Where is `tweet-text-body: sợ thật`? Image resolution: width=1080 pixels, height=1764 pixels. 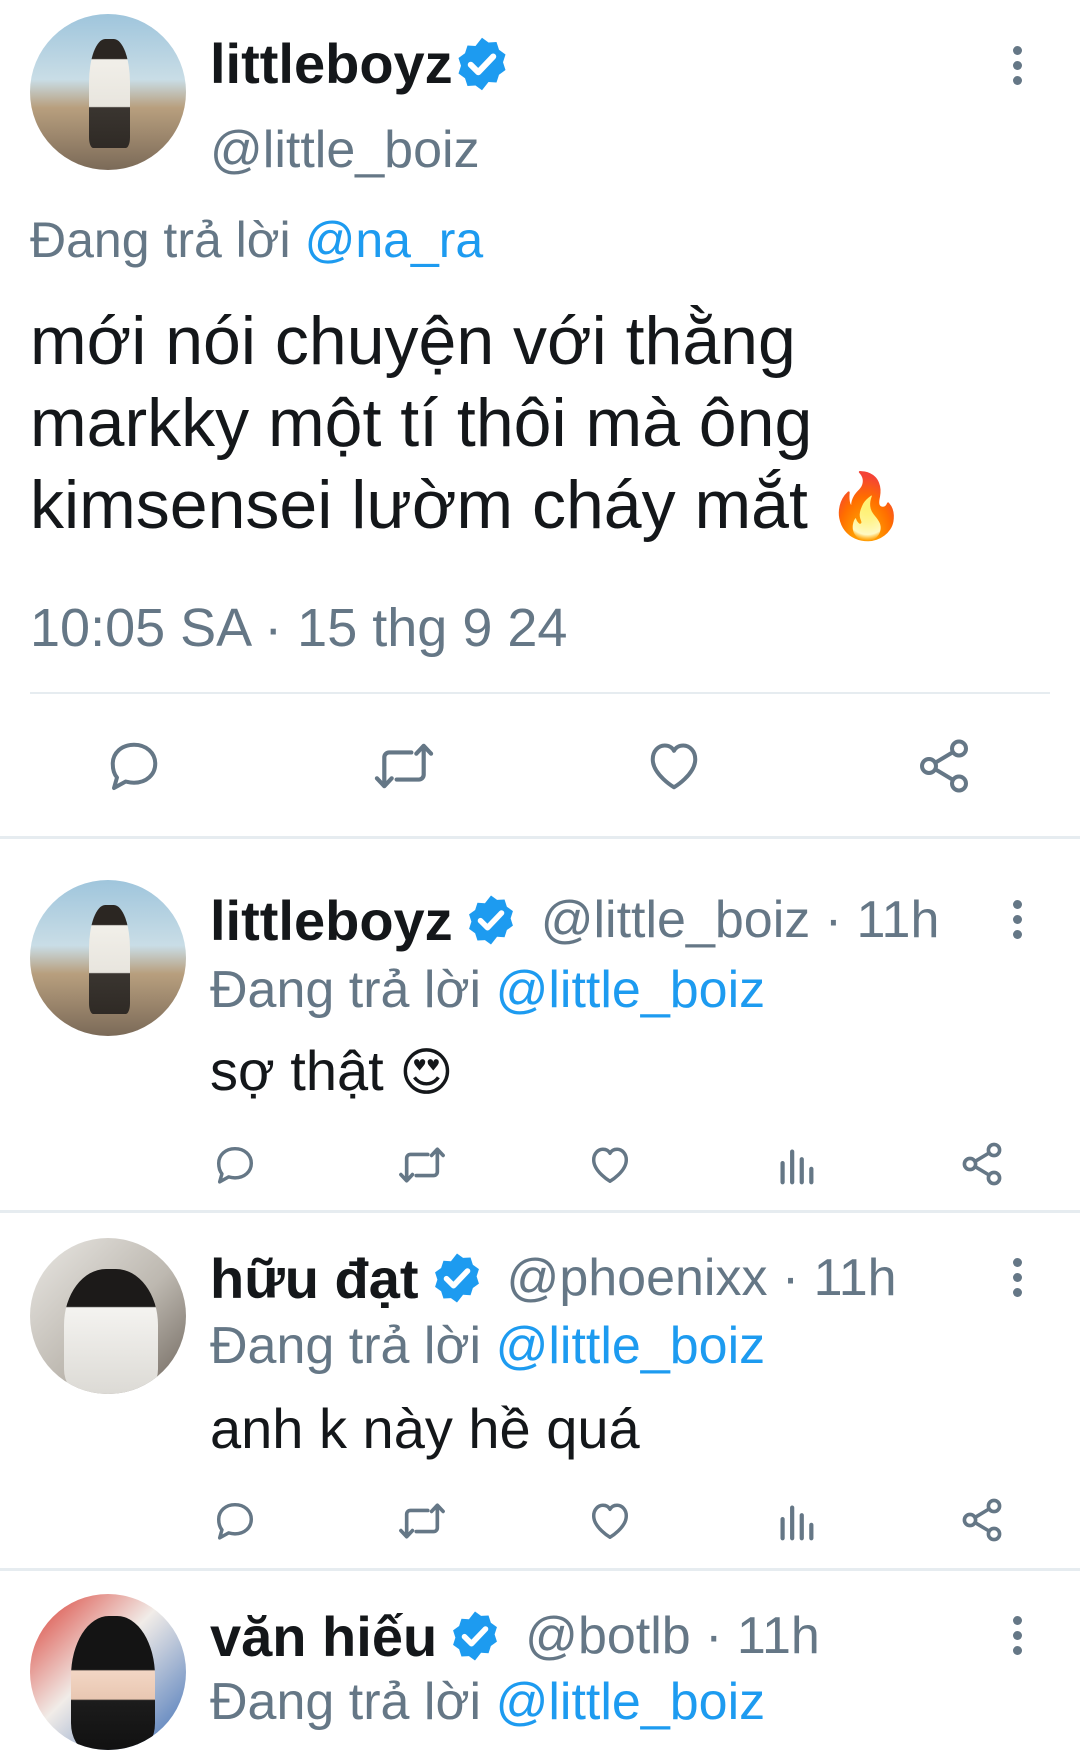
tweet-text-body: sợ thật is located at coordinates (297, 1070).